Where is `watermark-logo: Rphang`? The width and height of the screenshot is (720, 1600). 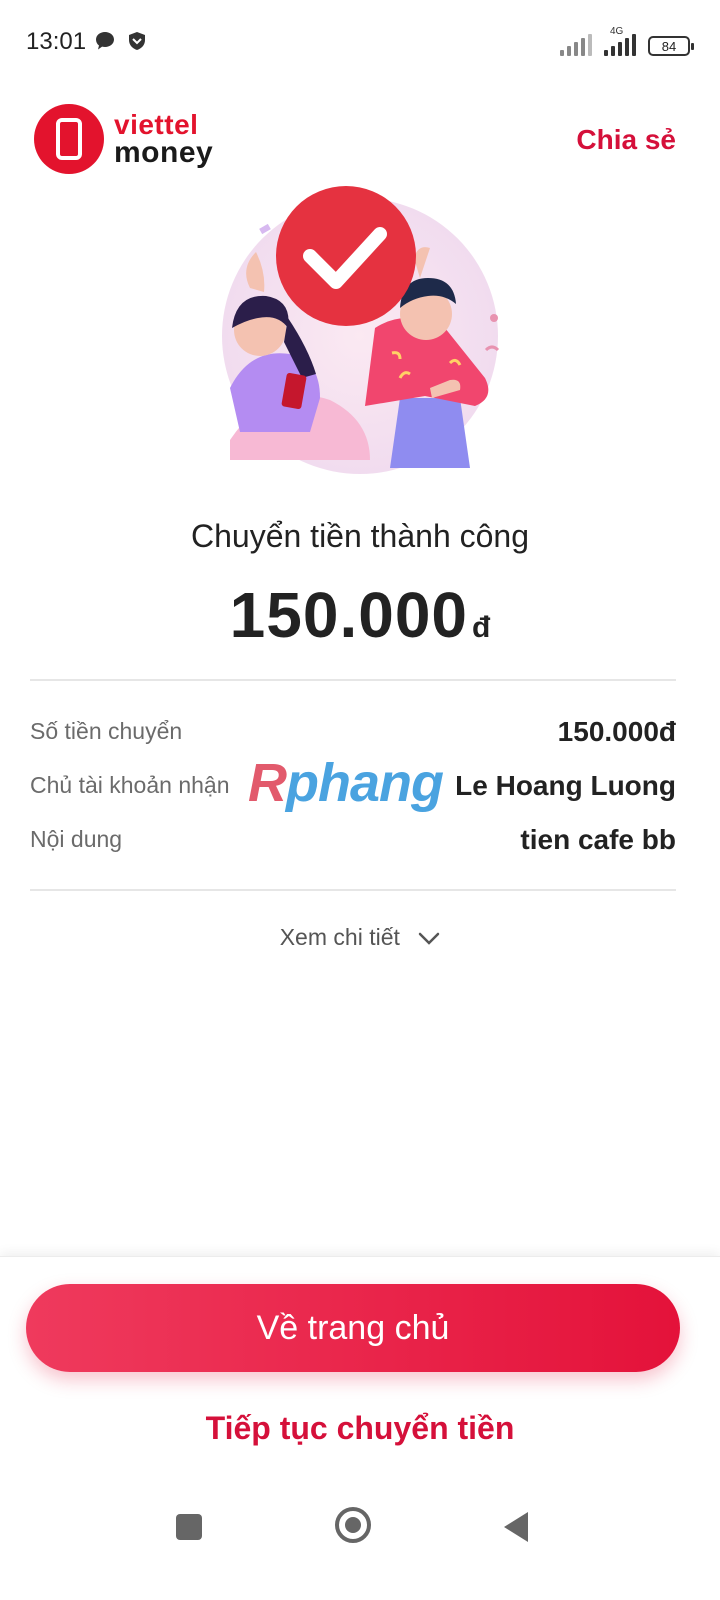 watermark-logo: Rphang is located at coordinates (346, 783).